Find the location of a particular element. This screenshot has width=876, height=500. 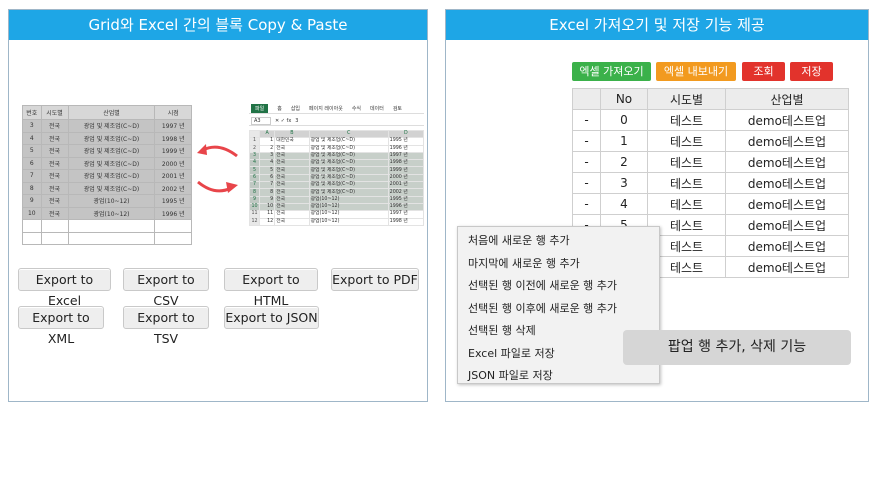

mini-grid-cell: 8 is located at coordinates (32, 188).